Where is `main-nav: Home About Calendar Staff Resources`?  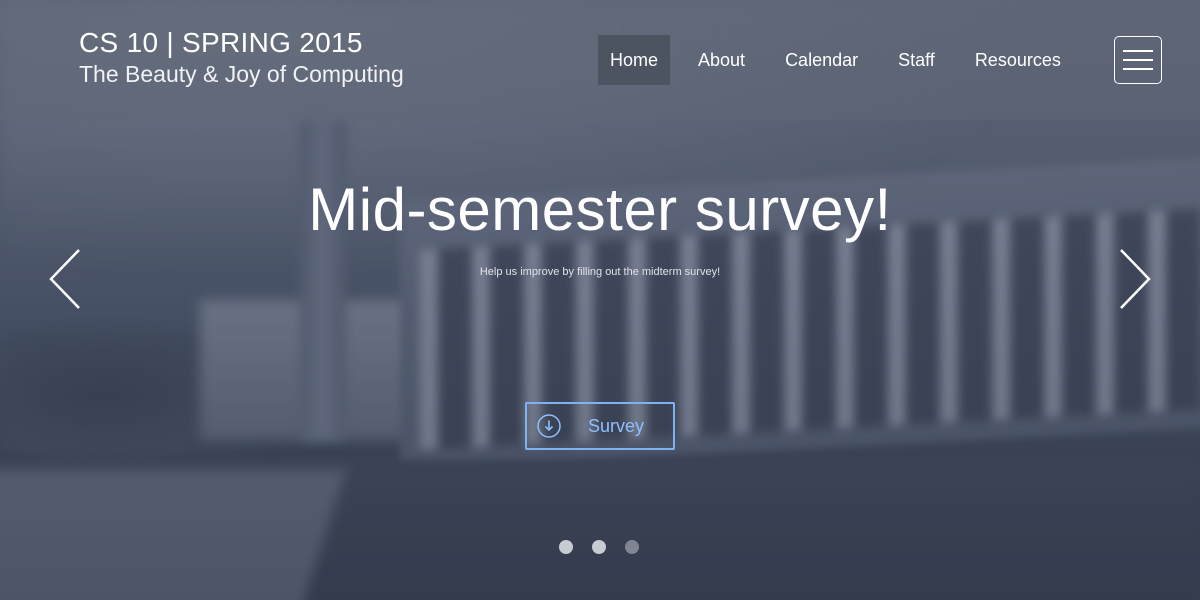 main-nav: Home About Calendar Staff Resources is located at coordinates (835, 60).